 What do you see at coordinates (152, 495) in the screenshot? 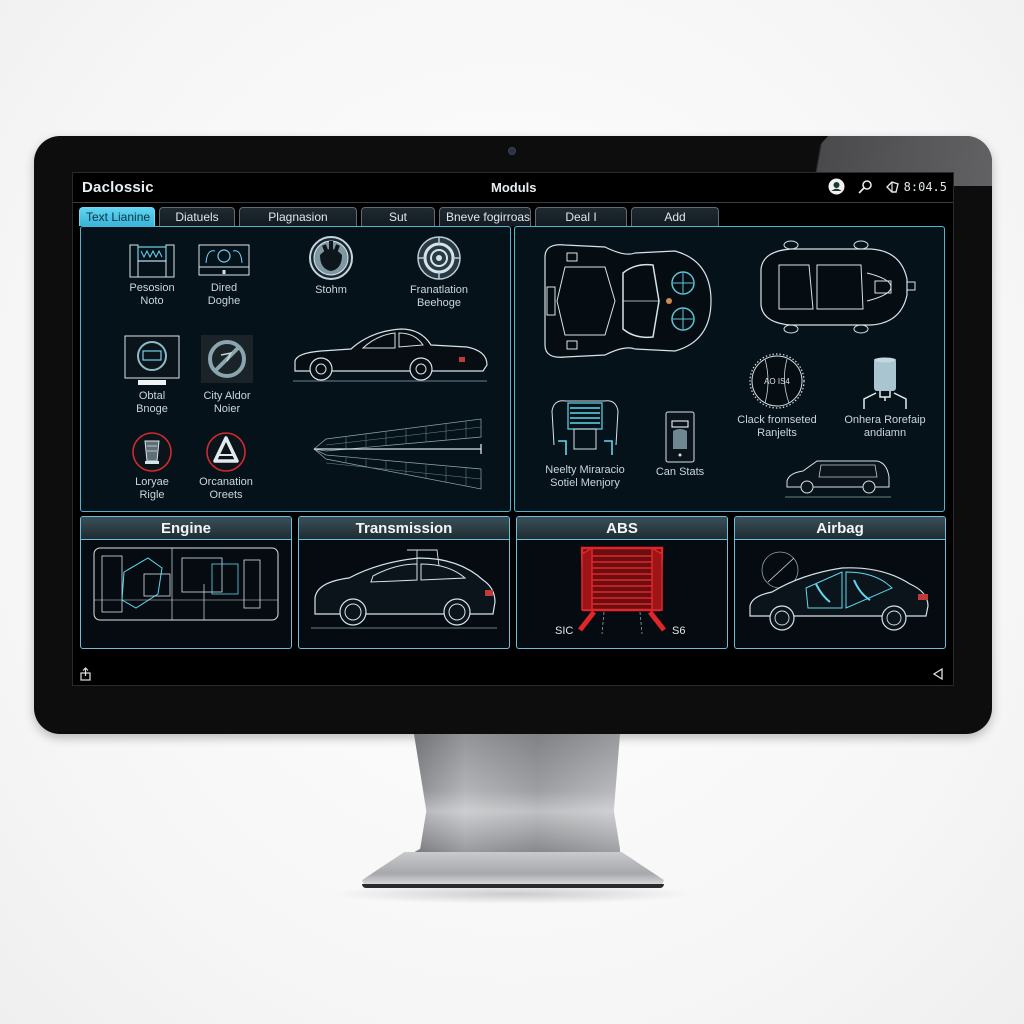
I see `item-label-line2: Rigle` at bounding box center [152, 495].